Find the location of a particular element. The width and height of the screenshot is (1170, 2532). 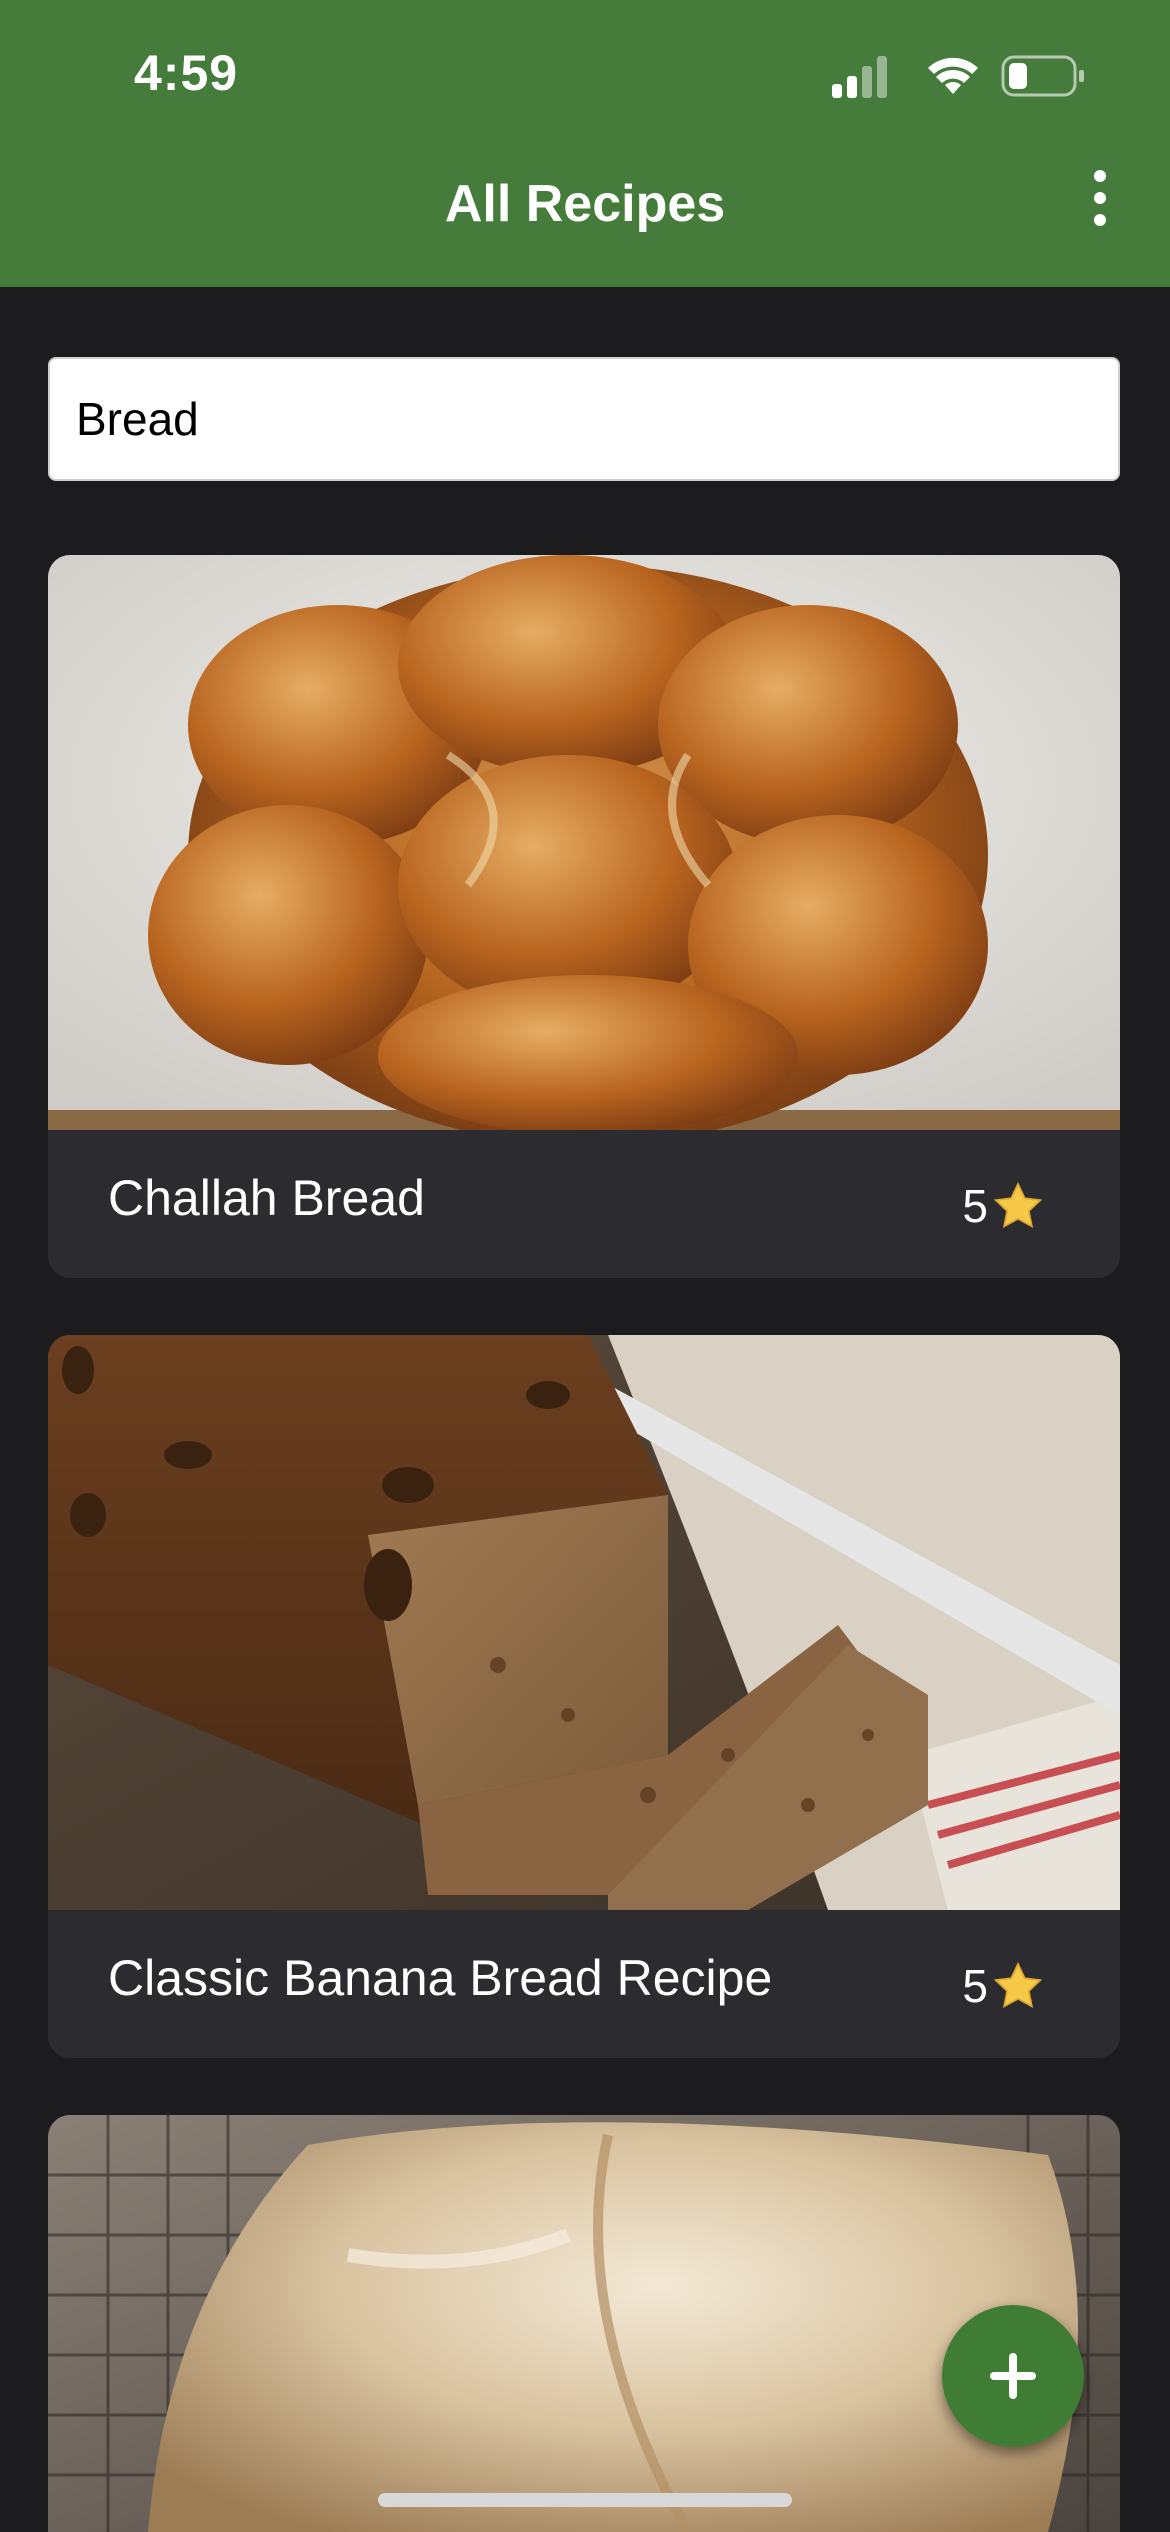

more-options-icon is located at coordinates (1100, 198).